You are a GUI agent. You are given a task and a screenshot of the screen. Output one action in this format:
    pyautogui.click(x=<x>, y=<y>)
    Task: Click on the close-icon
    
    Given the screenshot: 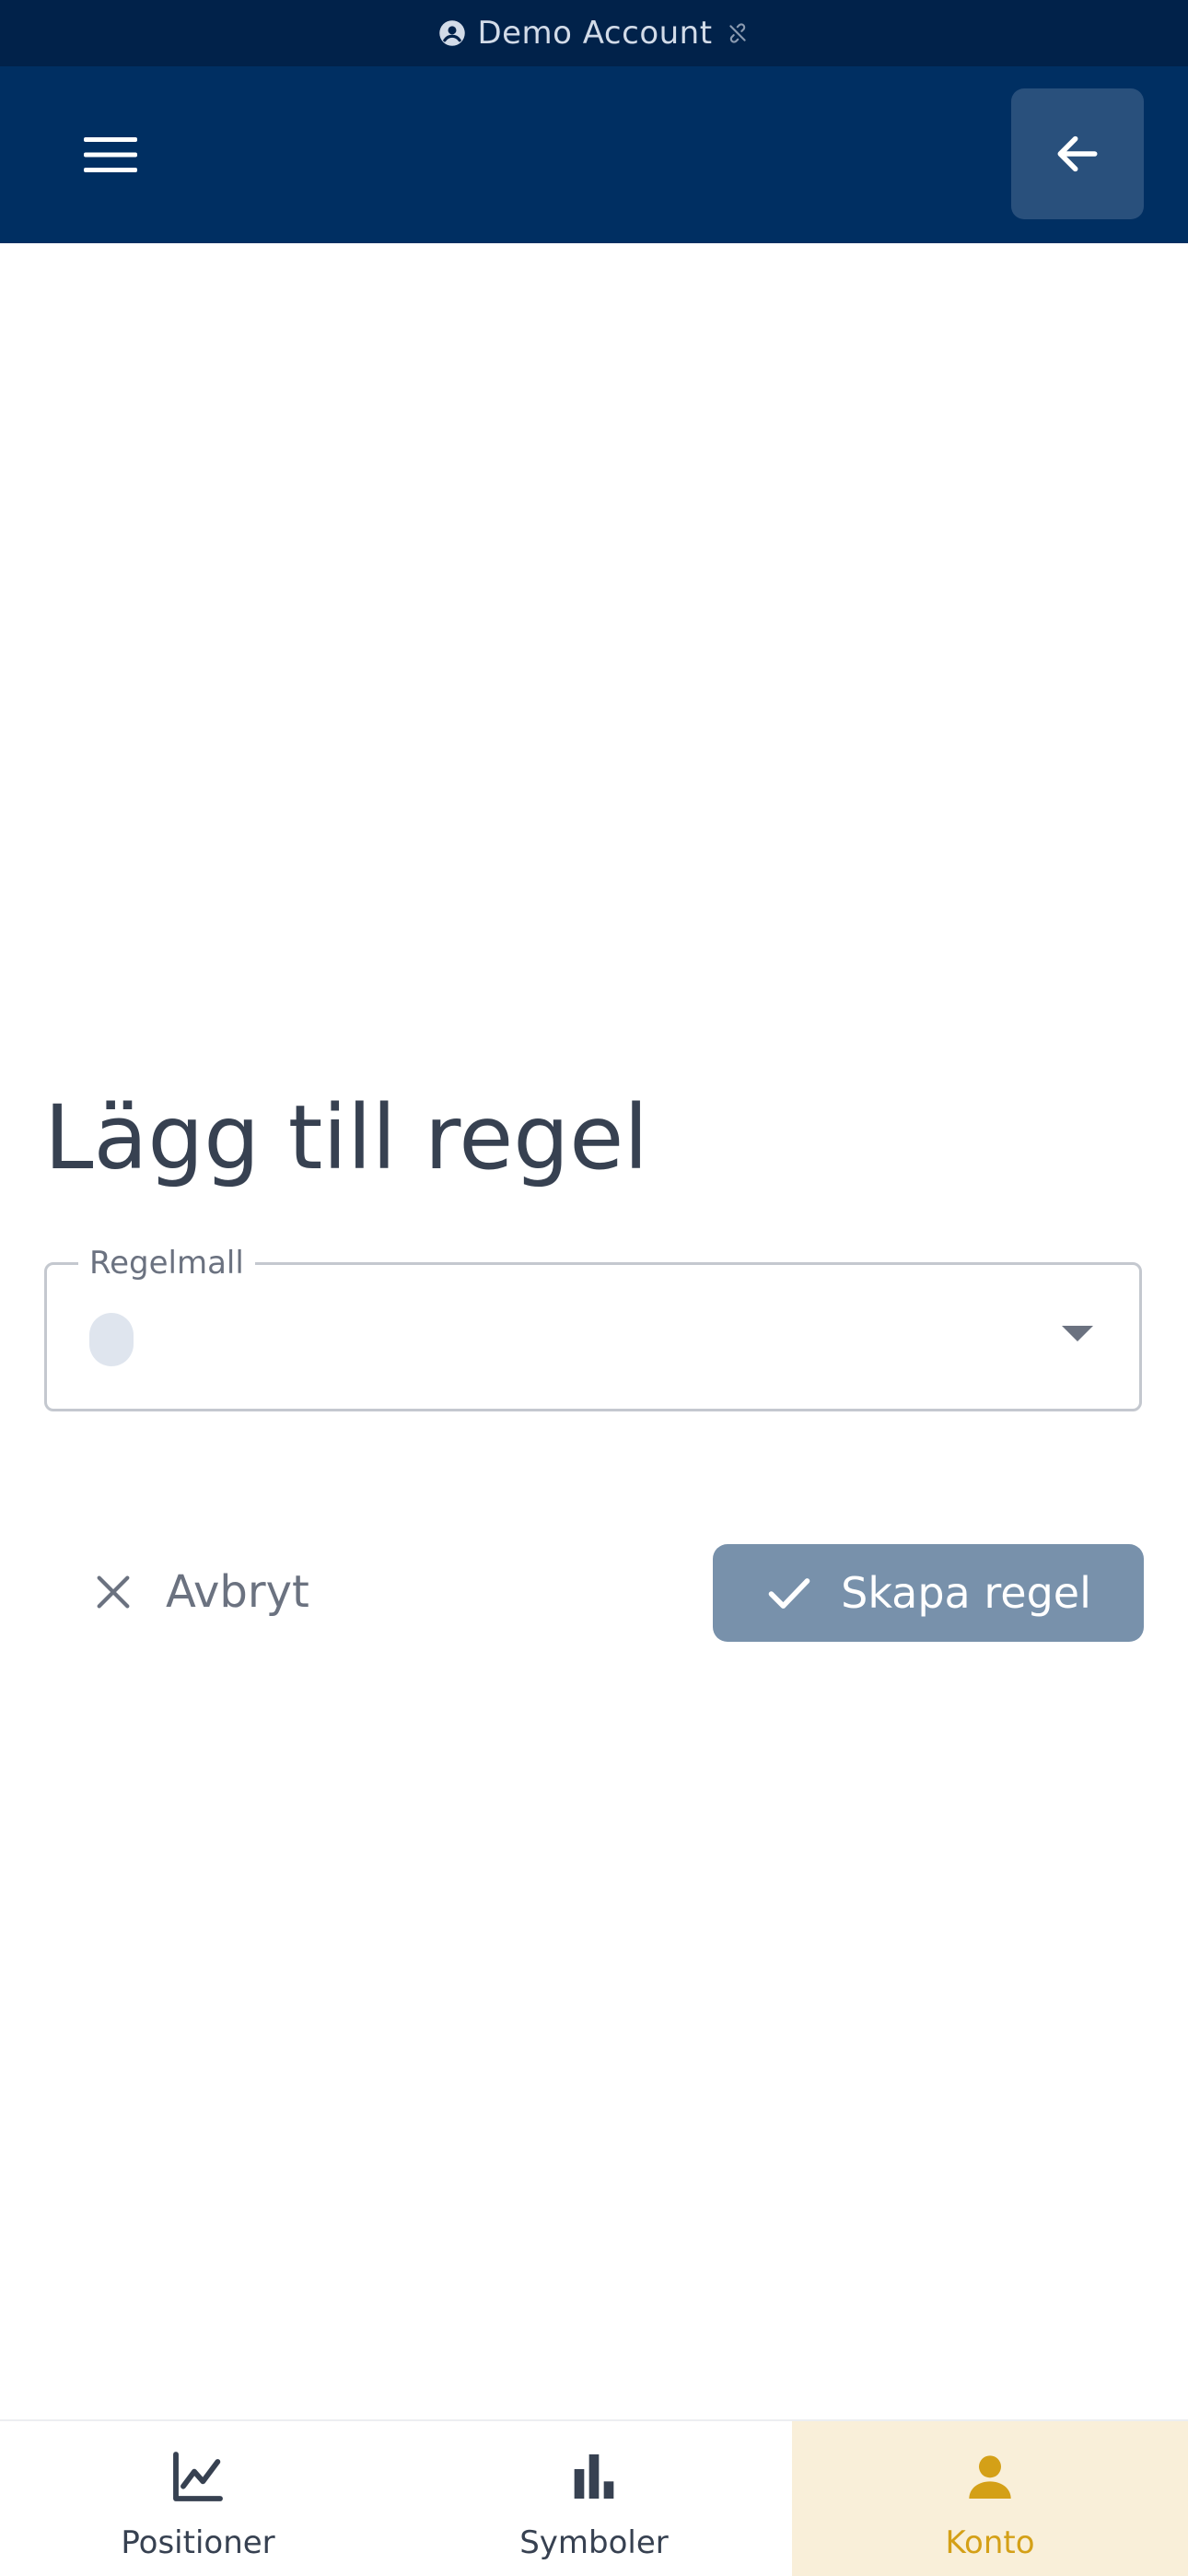 What is the action you would take?
    pyautogui.click(x=113, y=1592)
    